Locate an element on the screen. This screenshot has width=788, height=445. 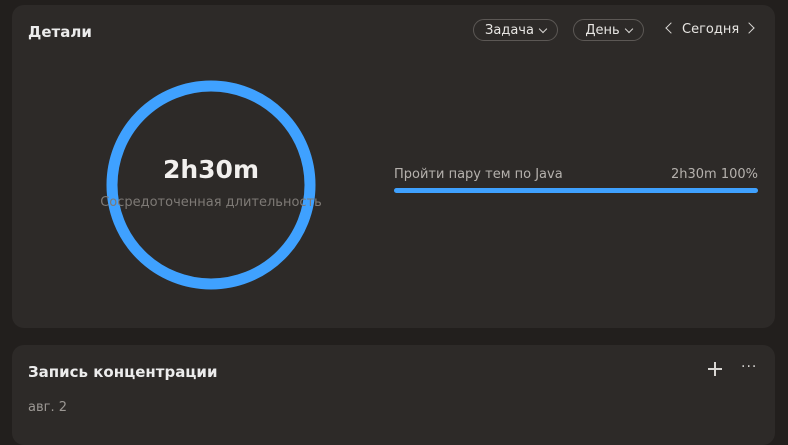
task-progress-track is located at coordinates (576, 190).